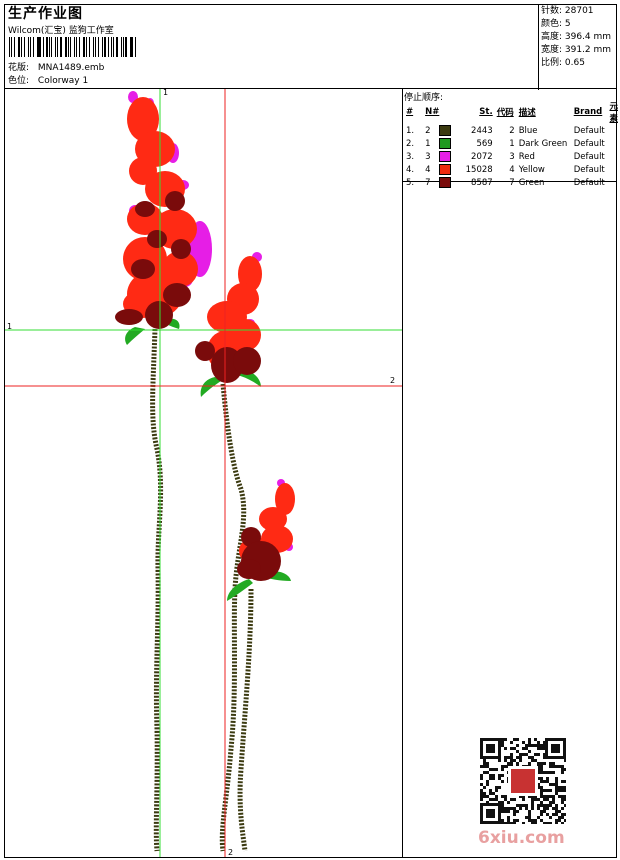 This screenshot has width=620, height=860. I want to click on company-name: Wilcom(汇宝) 监狗工作室, so click(61, 31).